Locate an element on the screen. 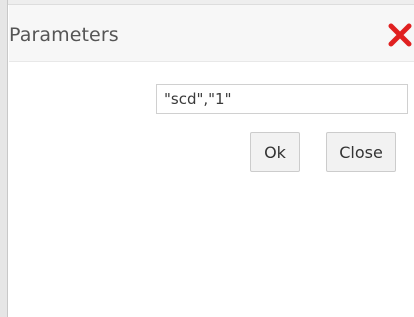 This screenshot has height=317, width=414. close-x-glyph is located at coordinates (400, 35).